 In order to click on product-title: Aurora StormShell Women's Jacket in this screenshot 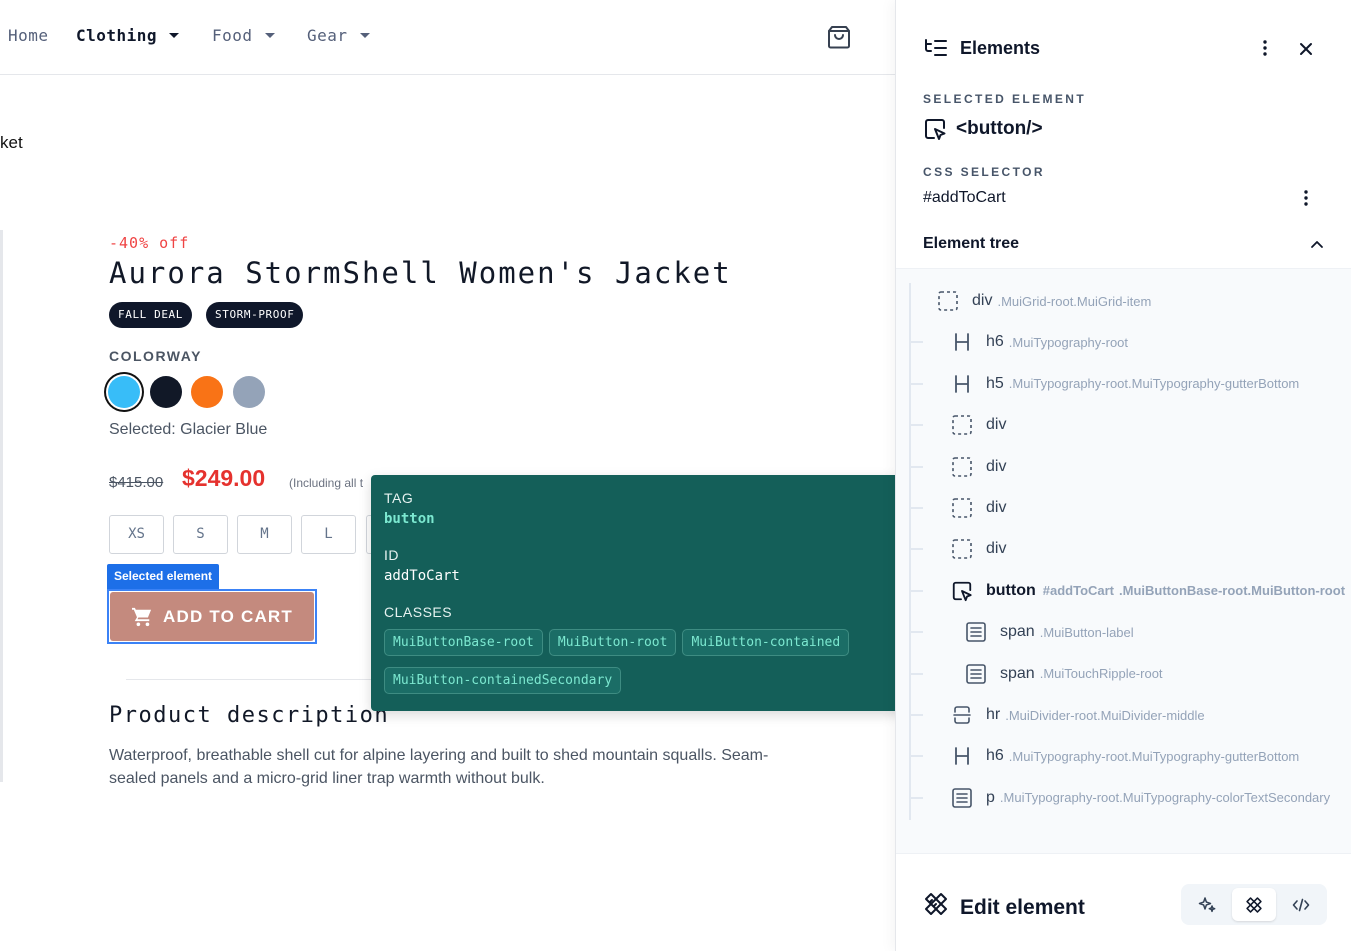, I will do `click(420, 273)`.